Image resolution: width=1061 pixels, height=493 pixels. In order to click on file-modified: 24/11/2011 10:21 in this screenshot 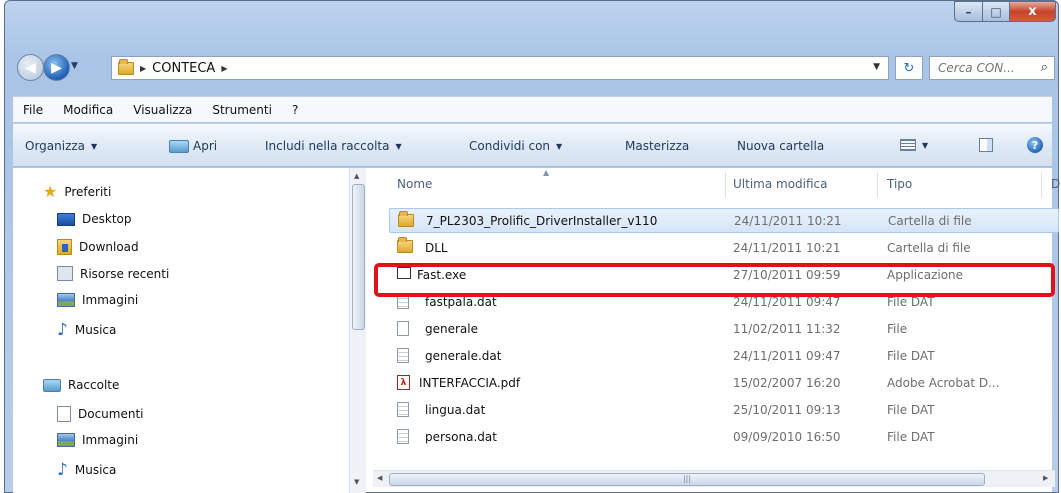, I will do `click(788, 220)`.